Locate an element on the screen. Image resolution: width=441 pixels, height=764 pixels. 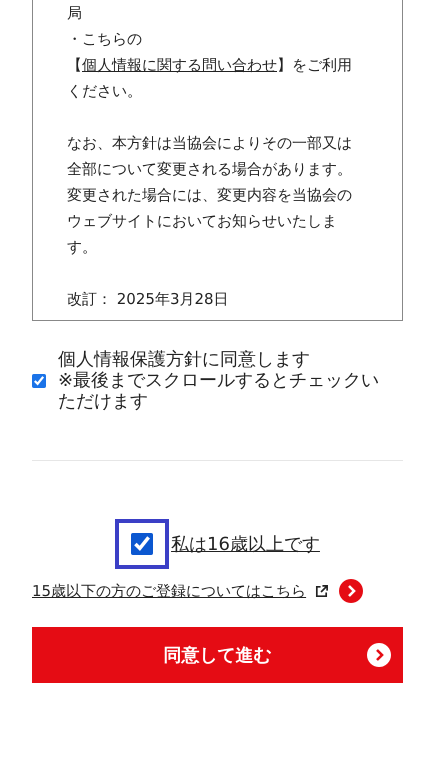
age-label: 私は16歳以上です is located at coordinates (245, 544).